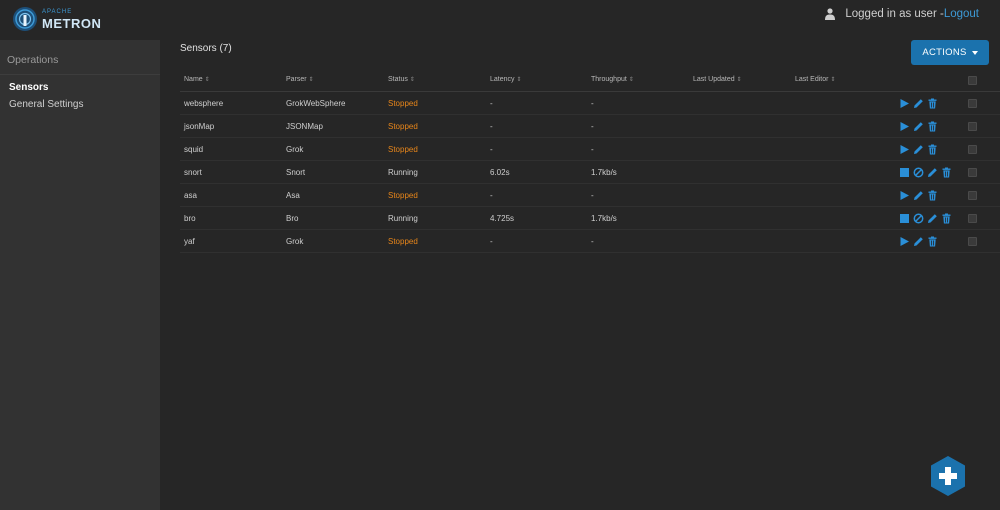 Image resolution: width=1000 pixels, height=510 pixels. What do you see at coordinates (944, 52) in the screenshot?
I see `actions-label: ACTIONS` at bounding box center [944, 52].